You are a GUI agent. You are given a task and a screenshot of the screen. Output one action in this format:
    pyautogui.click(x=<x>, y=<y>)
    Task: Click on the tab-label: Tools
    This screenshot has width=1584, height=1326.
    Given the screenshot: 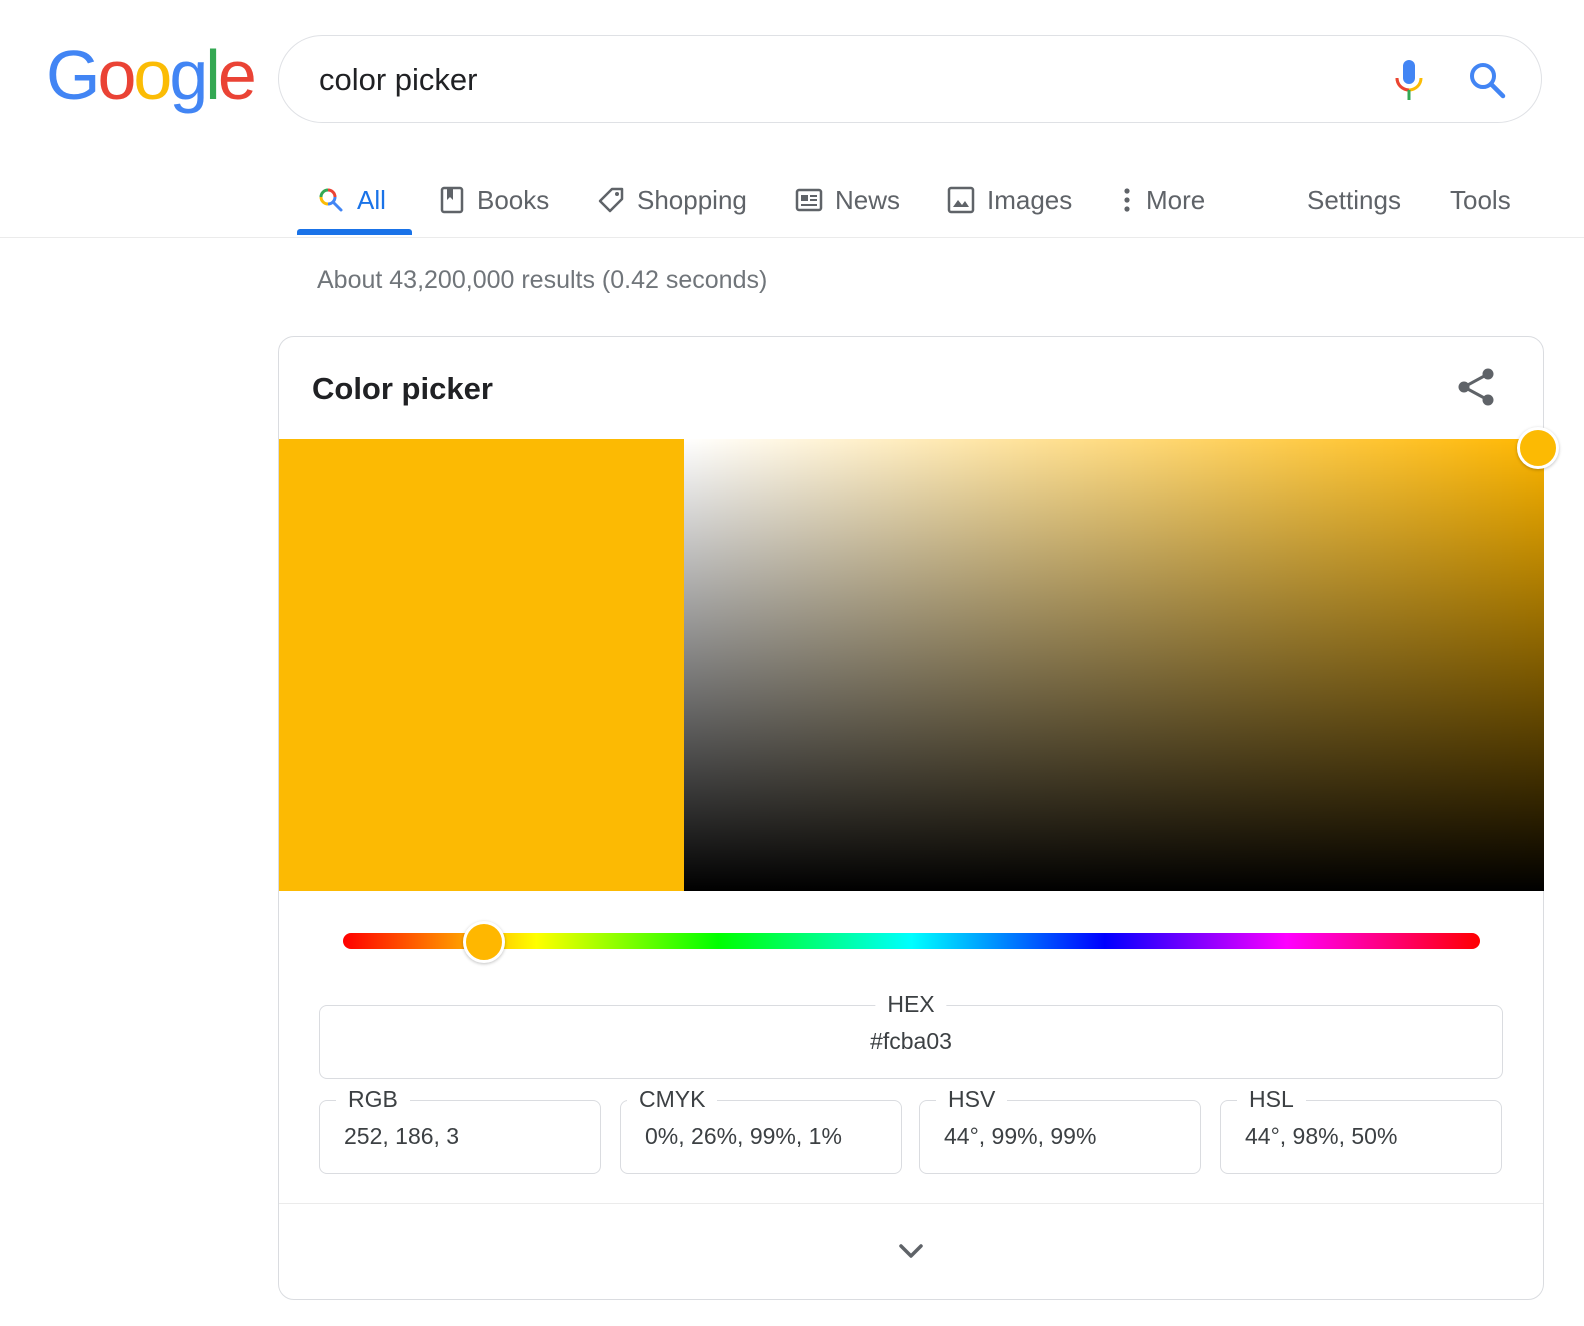 What is the action you would take?
    pyautogui.click(x=1480, y=199)
    